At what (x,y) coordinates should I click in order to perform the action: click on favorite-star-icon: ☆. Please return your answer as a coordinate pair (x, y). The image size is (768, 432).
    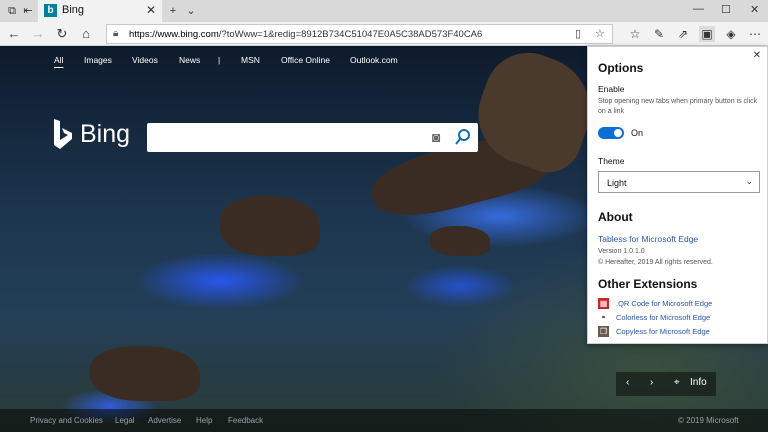
    Looking at the image, I should click on (600, 33).